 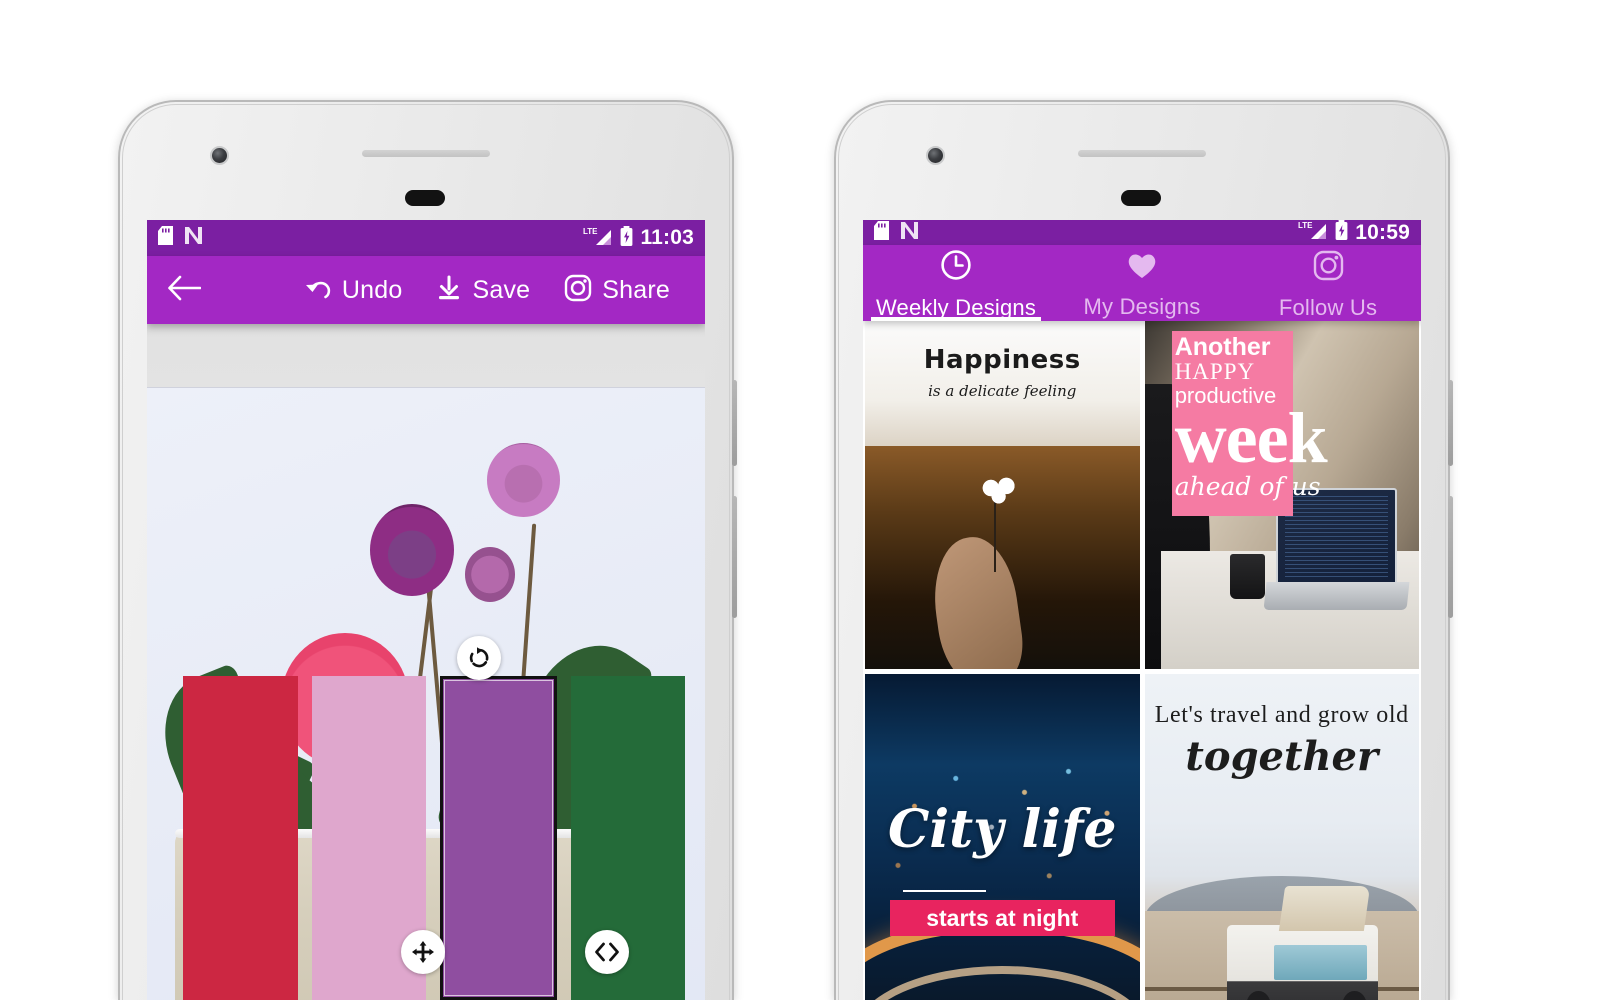 I want to click on card-text-happiness: Happiness is a delicate feeling, so click(x=1002, y=372).